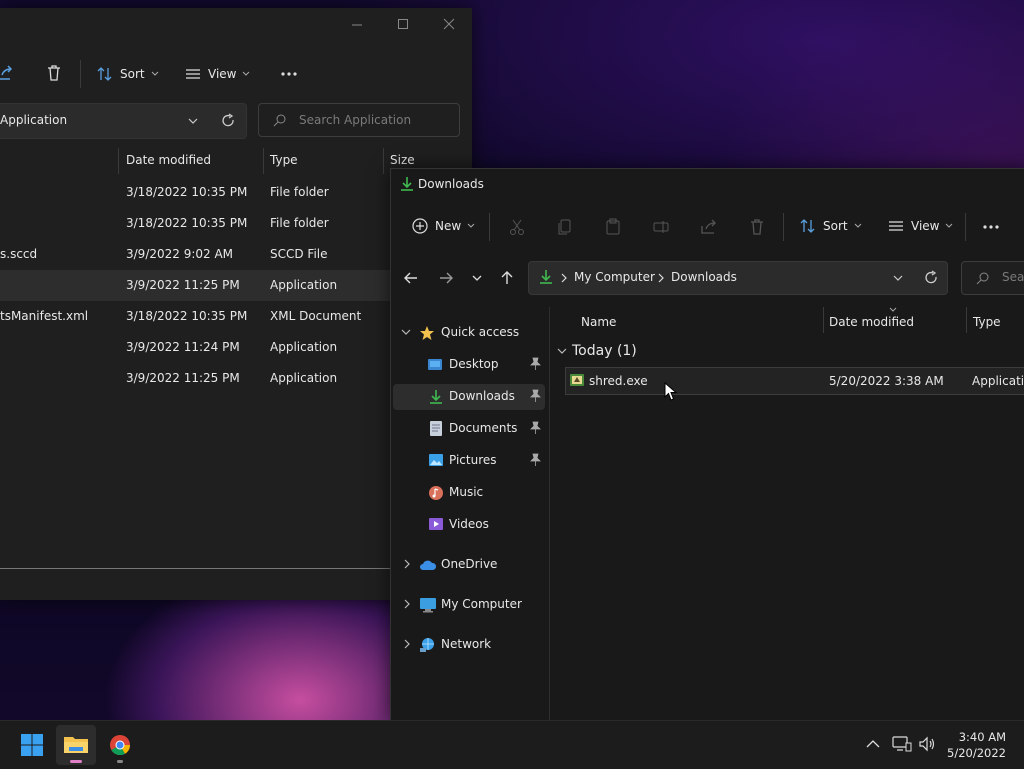 The width and height of the screenshot is (1024, 769). What do you see at coordinates (236, 23) in the screenshot?
I see `title-bar` at bounding box center [236, 23].